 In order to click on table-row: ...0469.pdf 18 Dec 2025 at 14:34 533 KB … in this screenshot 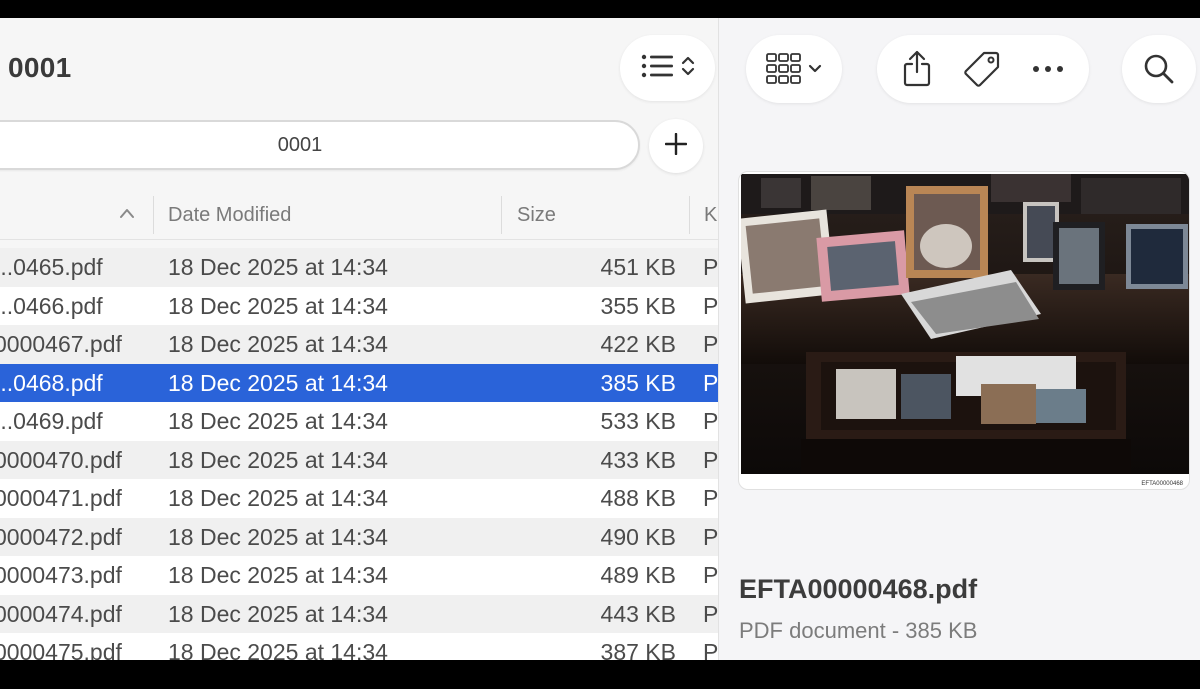, I will do `click(359, 421)`.